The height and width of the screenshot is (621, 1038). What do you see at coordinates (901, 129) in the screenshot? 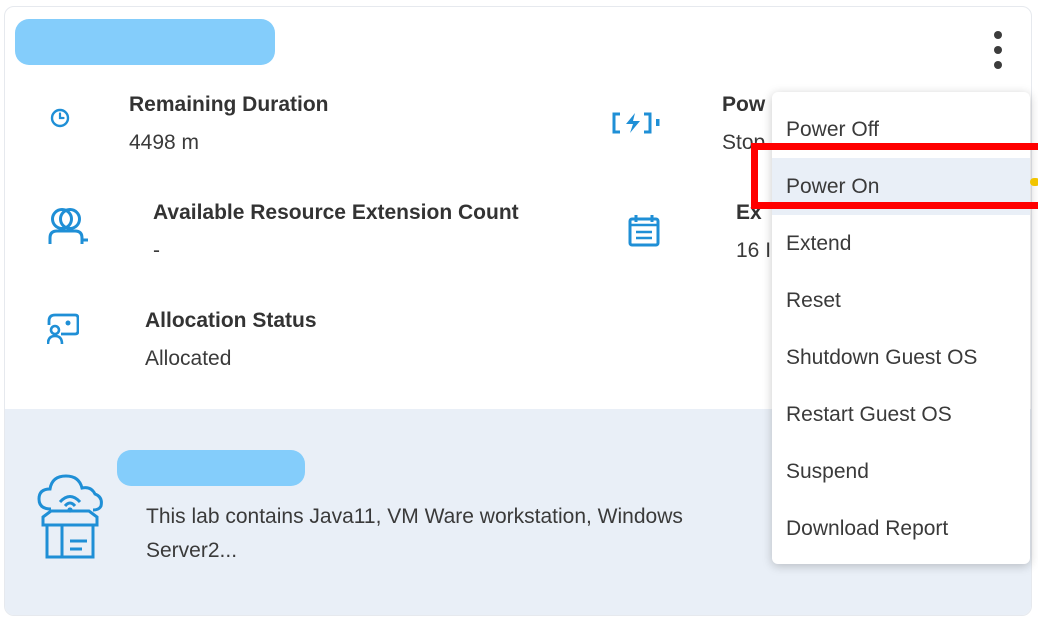
I see `menu-item-power-off: Power Off` at bounding box center [901, 129].